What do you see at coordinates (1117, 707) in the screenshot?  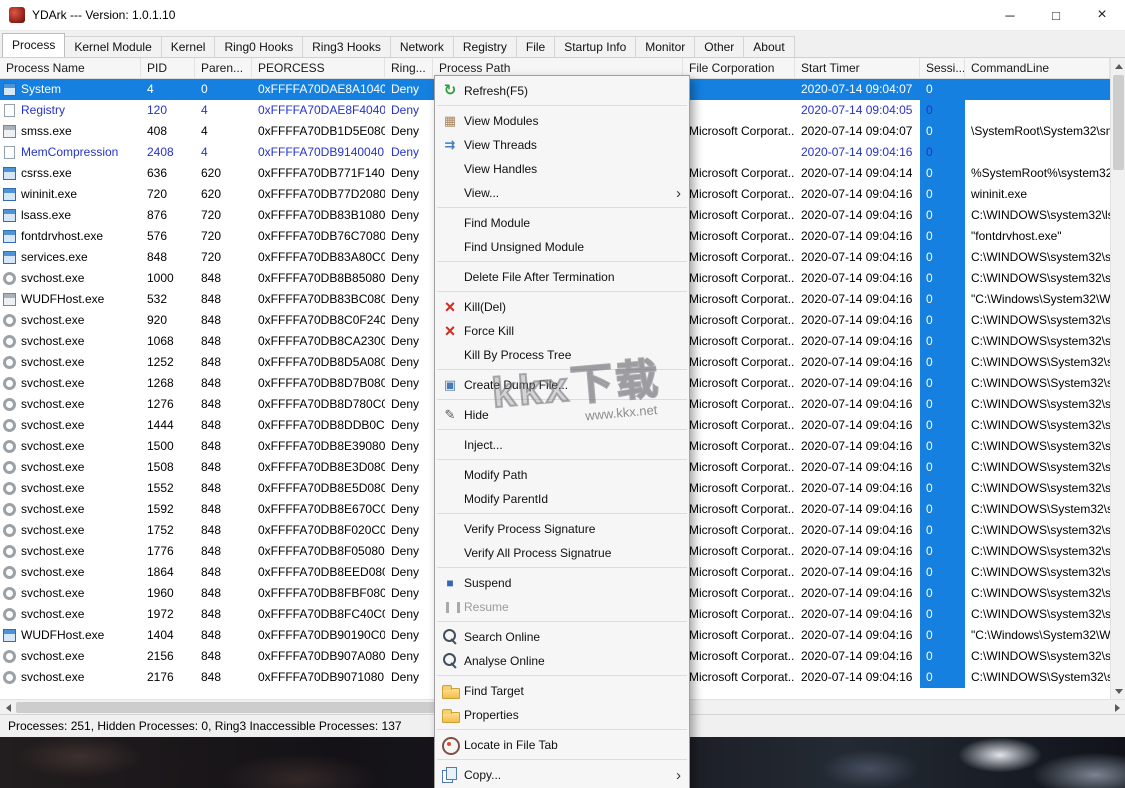 I see `scroll-right-arrow-icon` at bounding box center [1117, 707].